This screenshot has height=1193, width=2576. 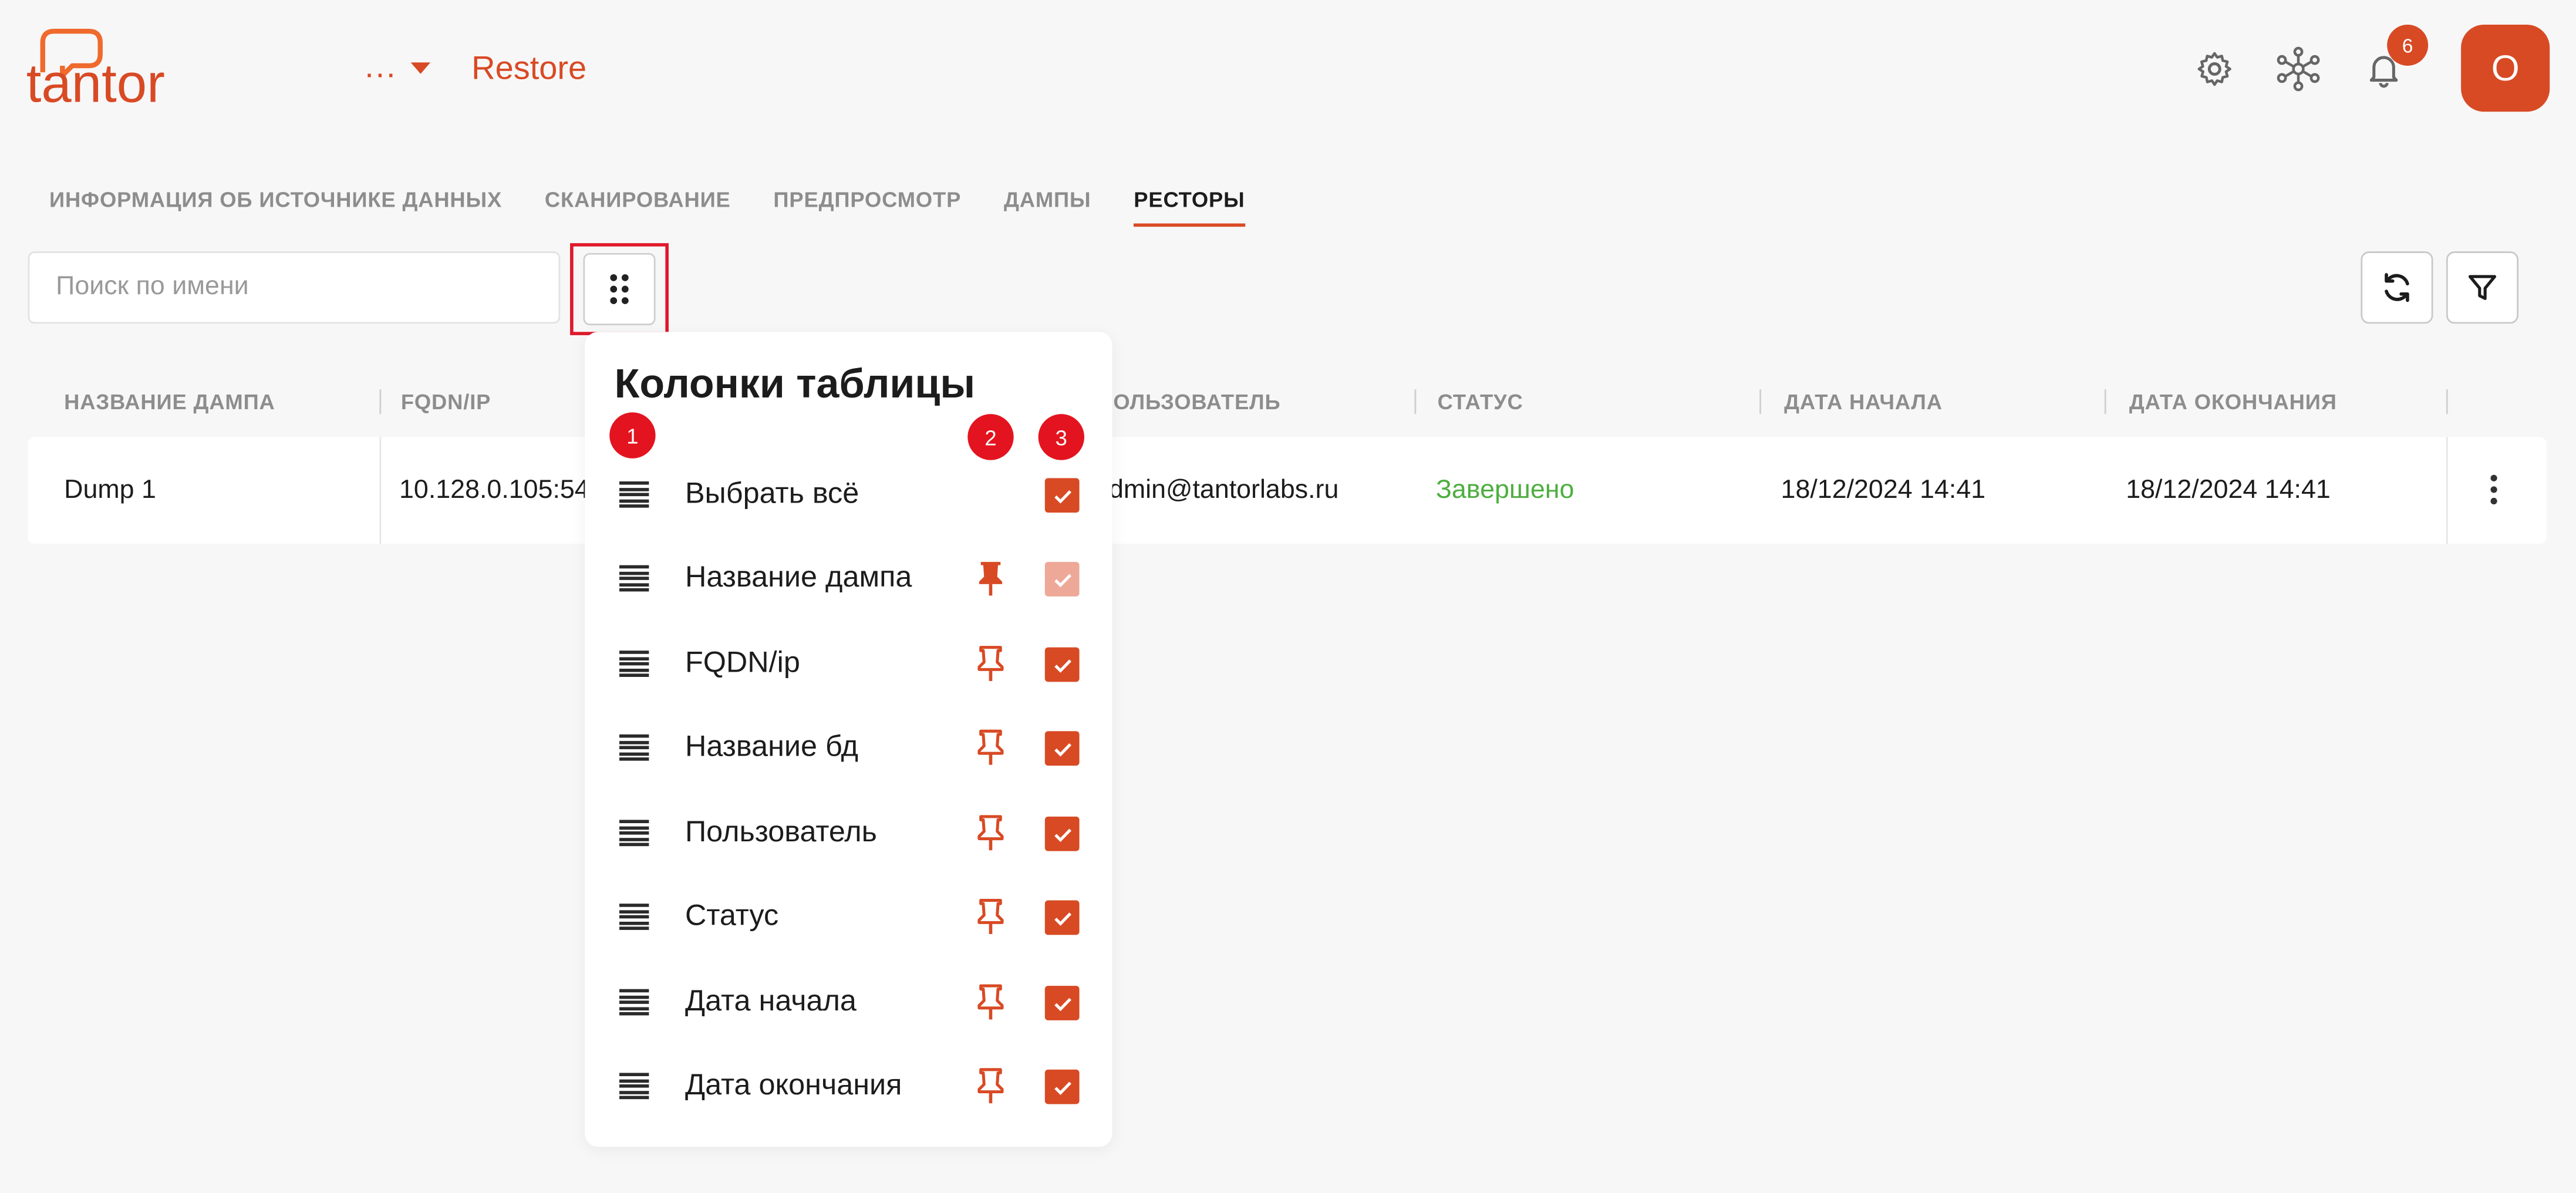 I want to click on header-user-label: ПОЛЬЗОВАТЕЛЬ, so click(x=1189, y=401).